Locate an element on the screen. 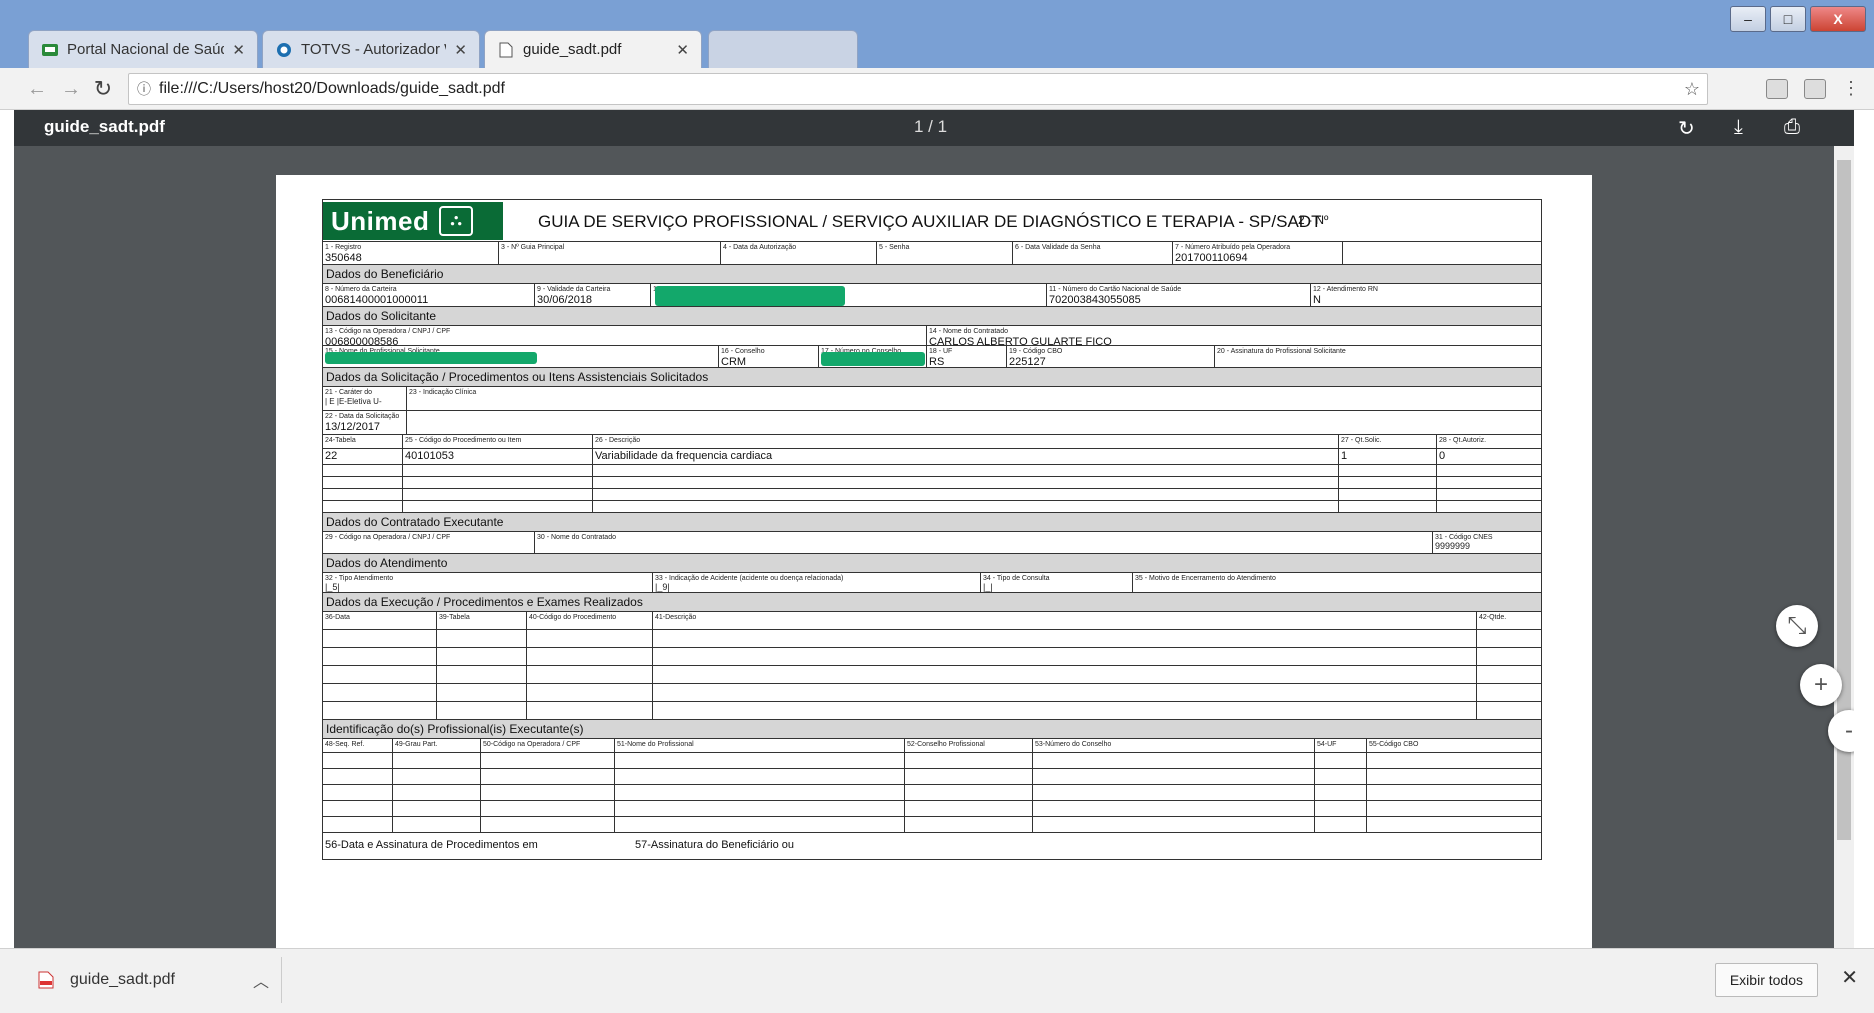 The width and height of the screenshot is (1874, 1013). portal-icon is located at coordinates (50, 50).